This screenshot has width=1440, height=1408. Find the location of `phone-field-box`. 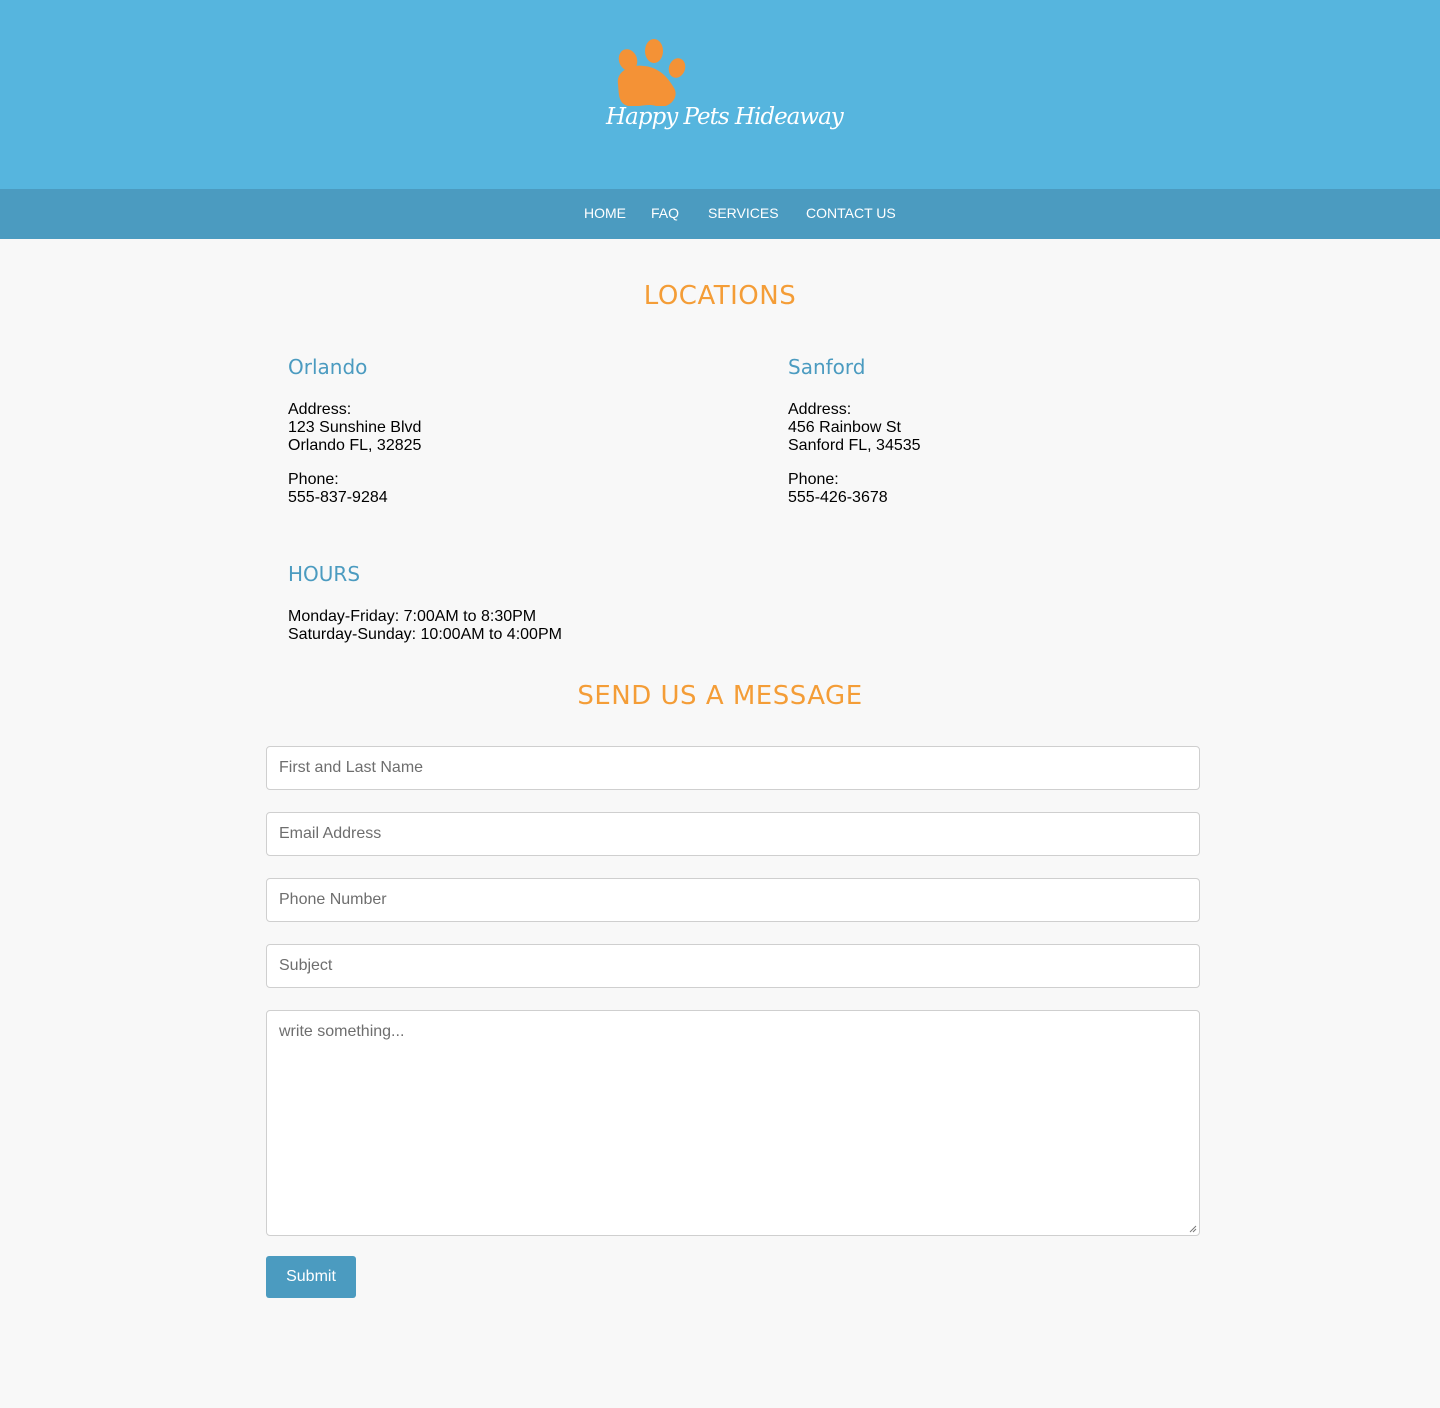

phone-field-box is located at coordinates (733, 900).